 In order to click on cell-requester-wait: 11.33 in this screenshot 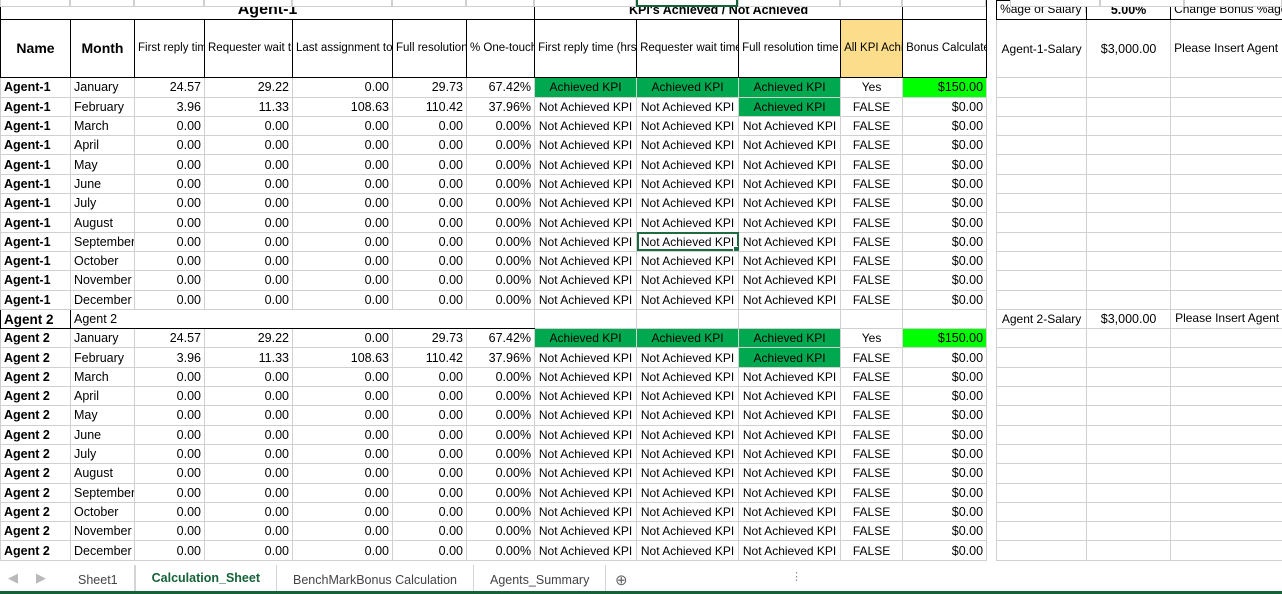, I will do `click(248, 357)`.